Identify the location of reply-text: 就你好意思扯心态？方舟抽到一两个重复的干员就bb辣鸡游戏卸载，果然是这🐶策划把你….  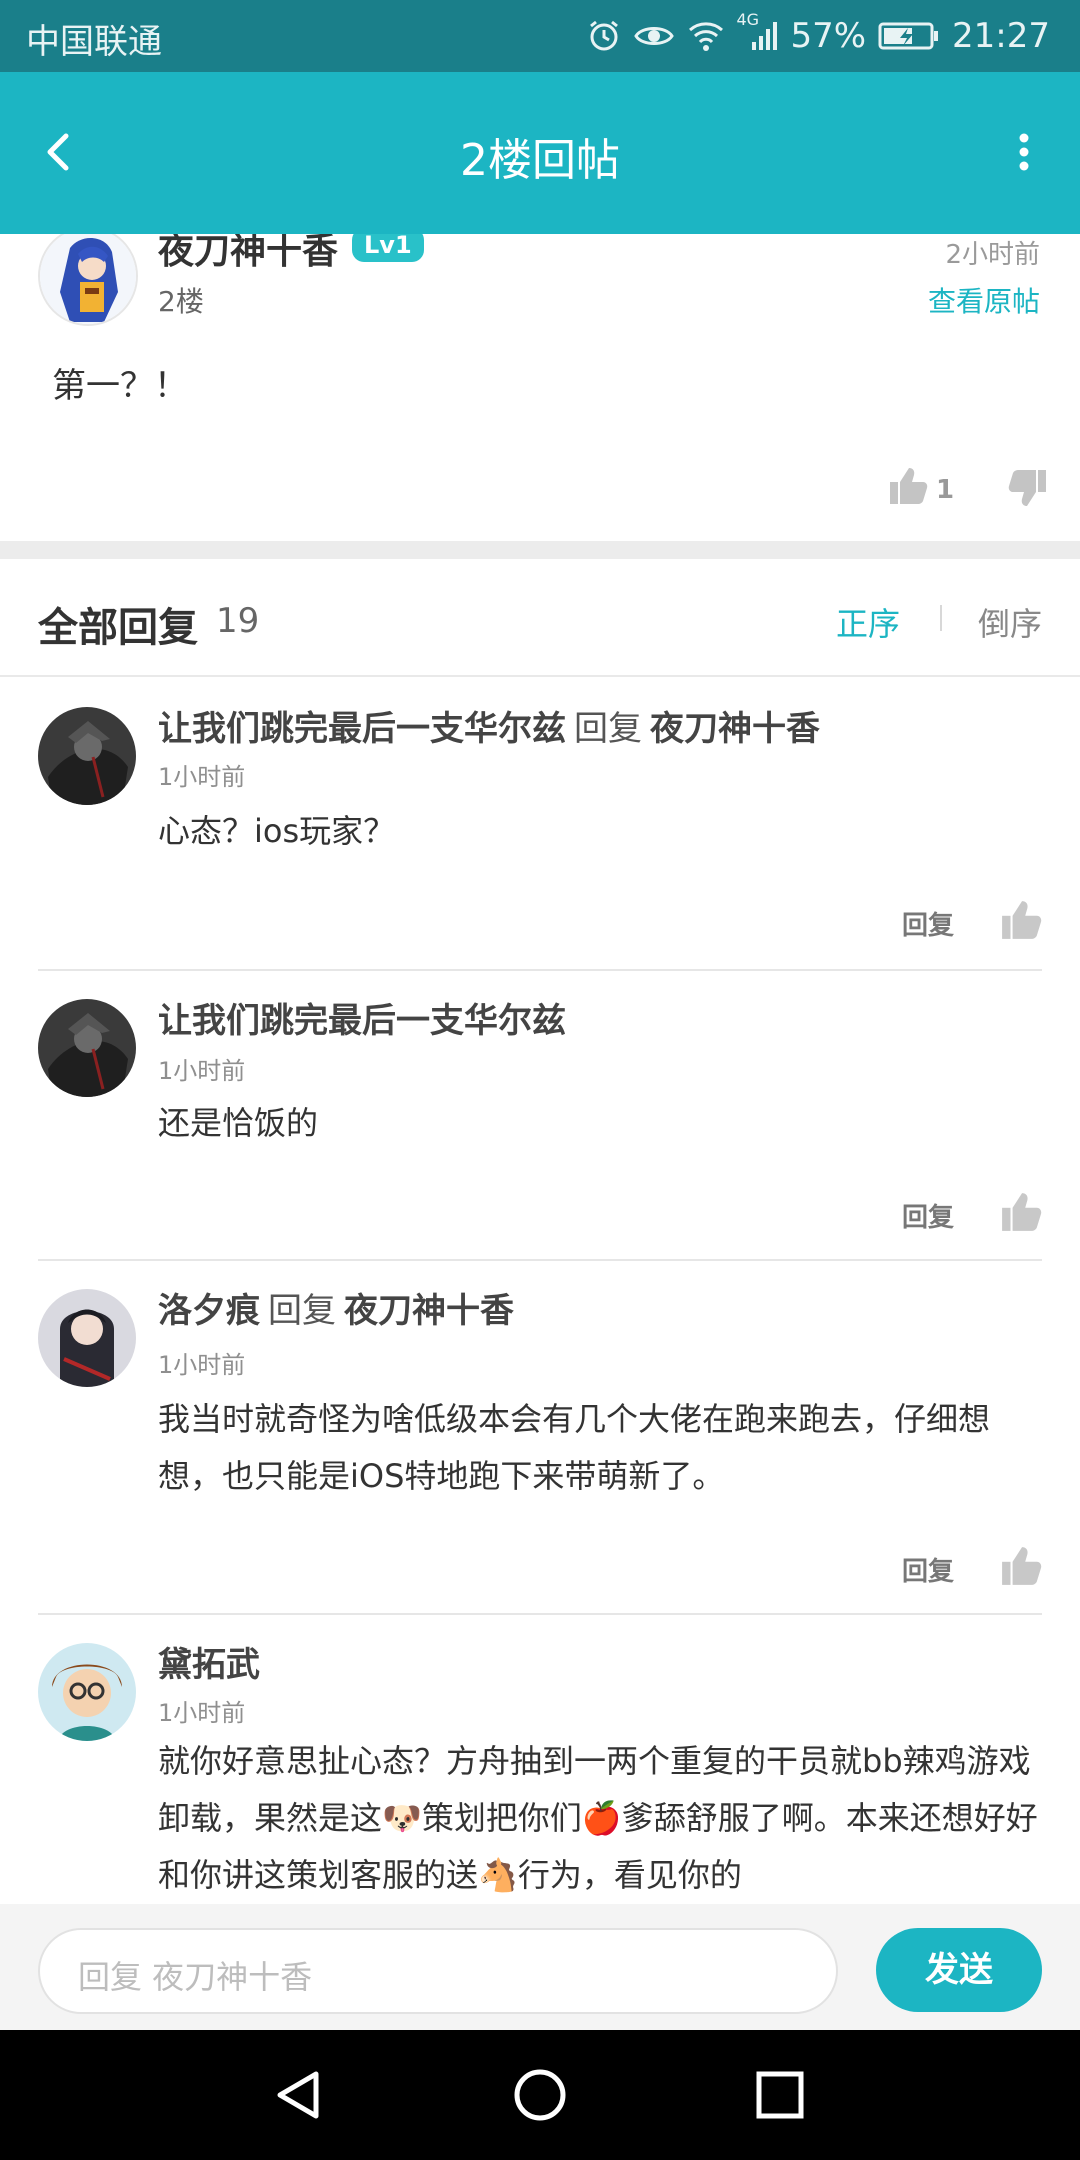
(598, 1818).